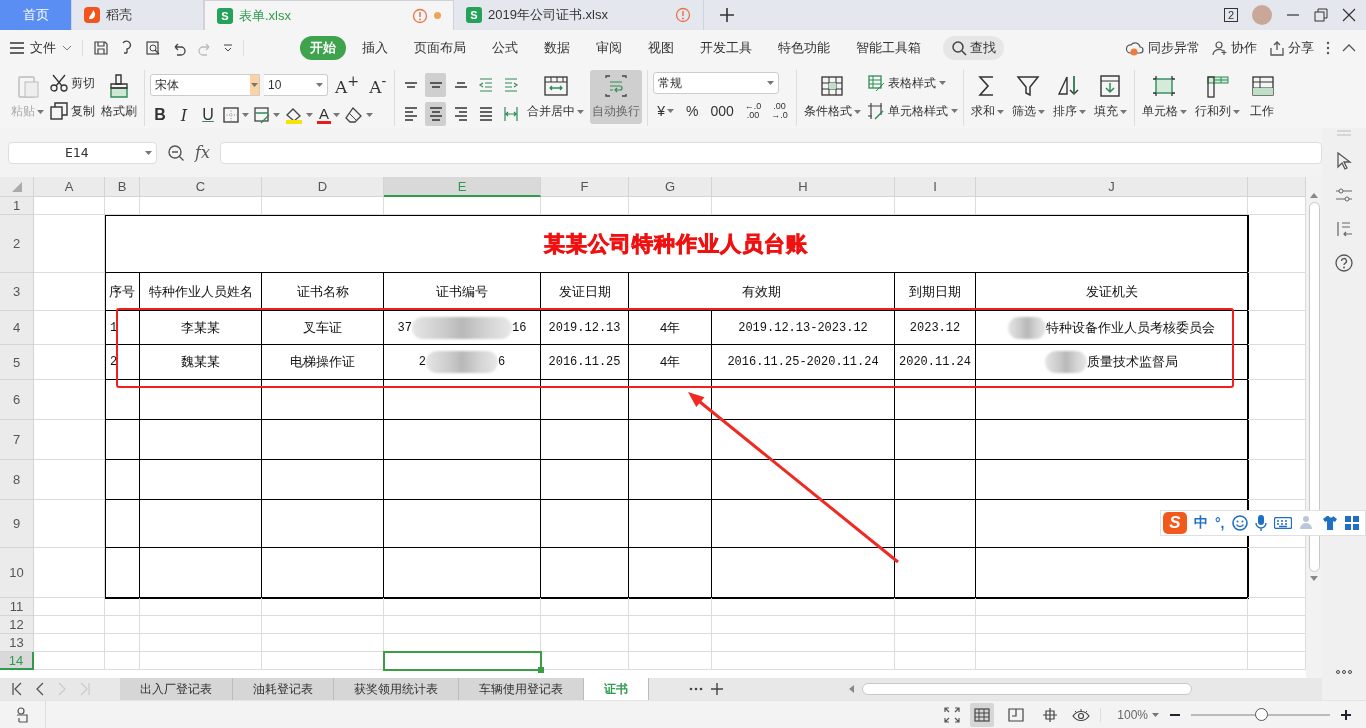  I want to click on fill-button: 填充, so click(1110, 97).